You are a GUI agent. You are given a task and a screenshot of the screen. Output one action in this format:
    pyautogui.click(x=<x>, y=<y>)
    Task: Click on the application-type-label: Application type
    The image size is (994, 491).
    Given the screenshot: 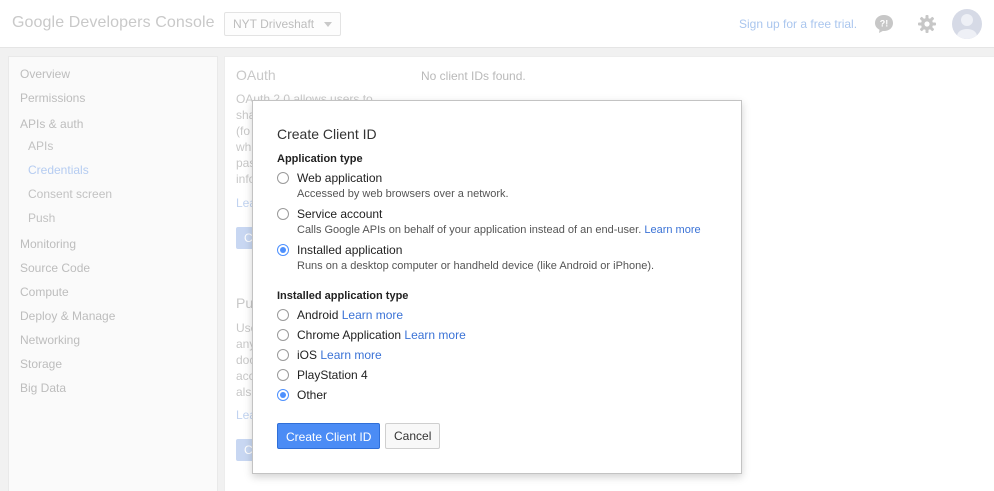 What is the action you would take?
    pyautogui.click(x=320, y=159)
    